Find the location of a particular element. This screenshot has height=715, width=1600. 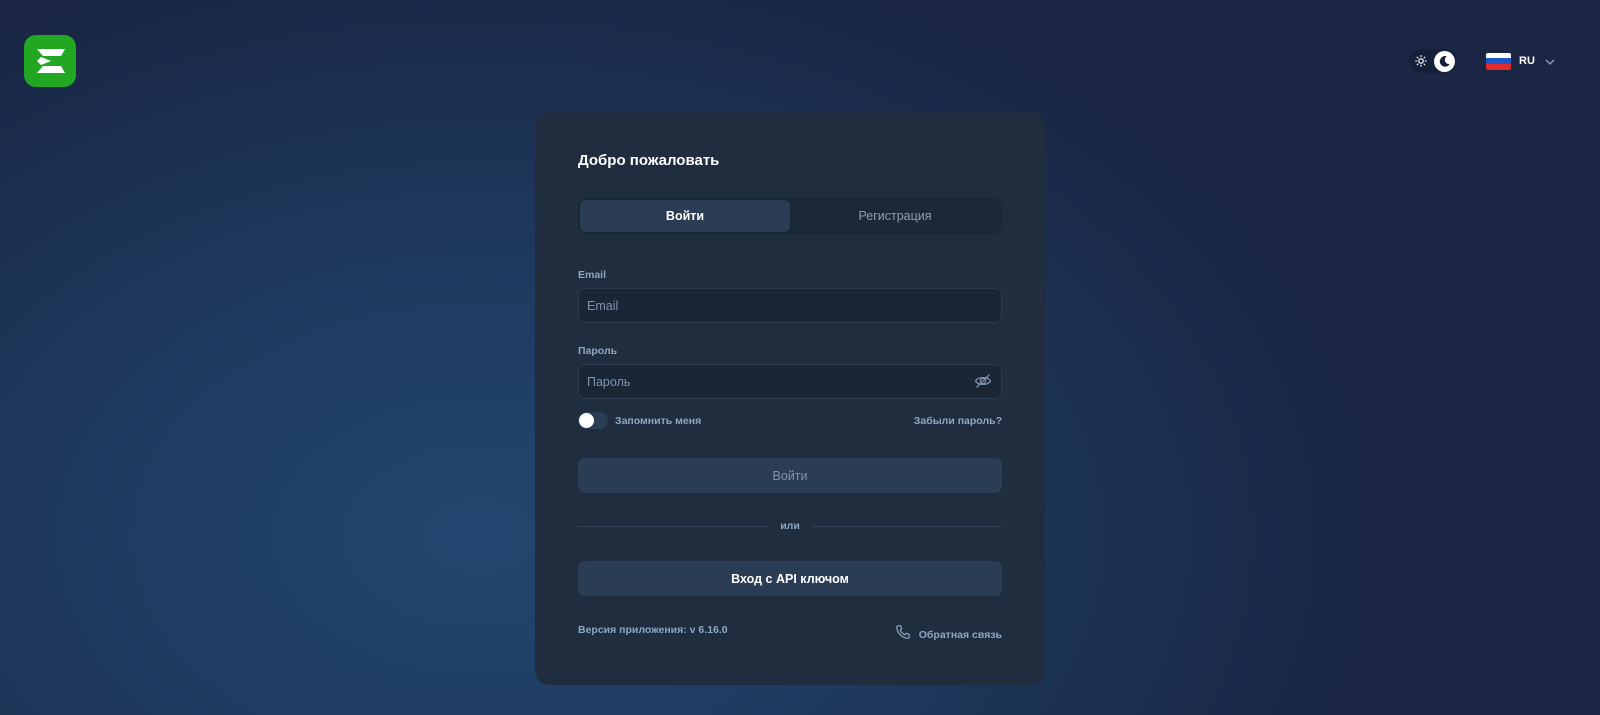

russia-flag-icon is located at coordinates (1498, 61).